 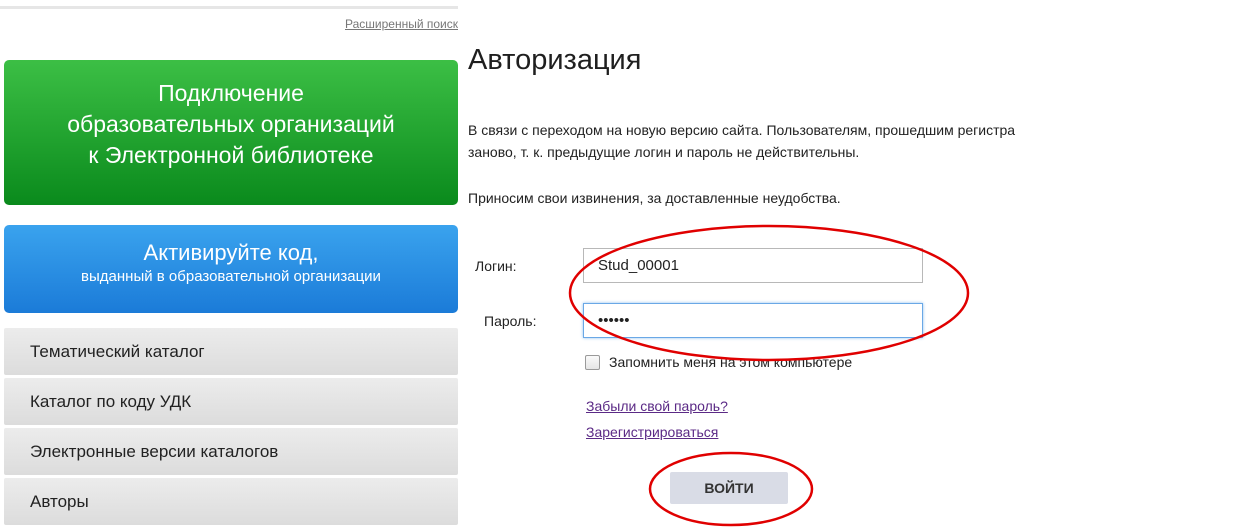 What do you see at coordinates (592, 362) in the screenshot?
I see `remember-me-checkbox` at bounding box center [592, 362].